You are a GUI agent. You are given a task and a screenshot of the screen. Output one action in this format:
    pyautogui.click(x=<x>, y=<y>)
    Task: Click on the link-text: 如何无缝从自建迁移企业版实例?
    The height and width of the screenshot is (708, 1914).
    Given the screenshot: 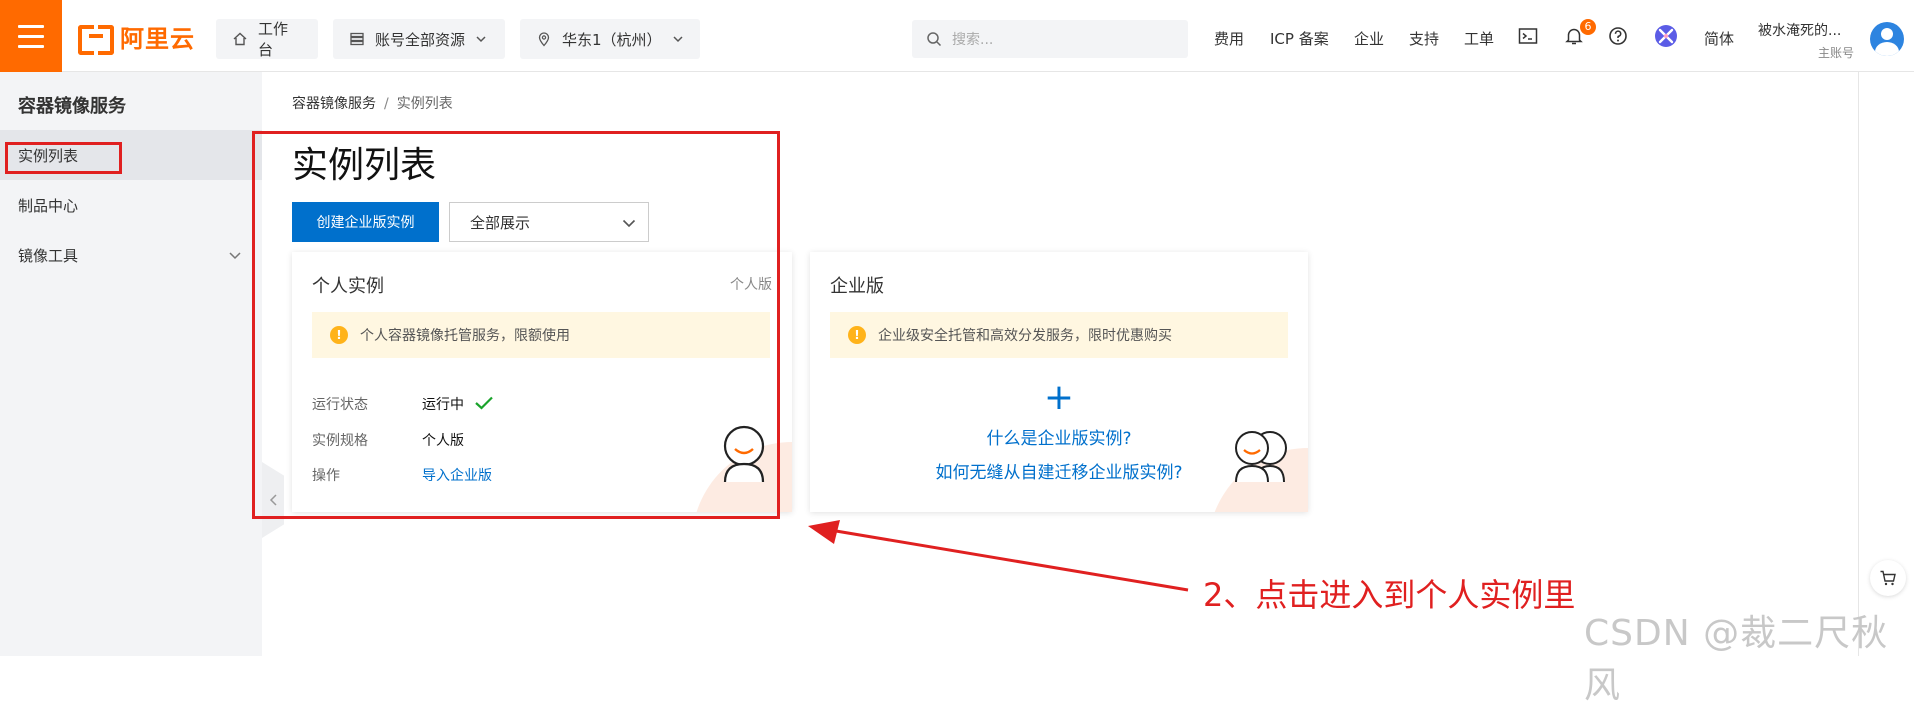 What is the action you would take?
    pyautogui.click(x=1058, y=473)
    